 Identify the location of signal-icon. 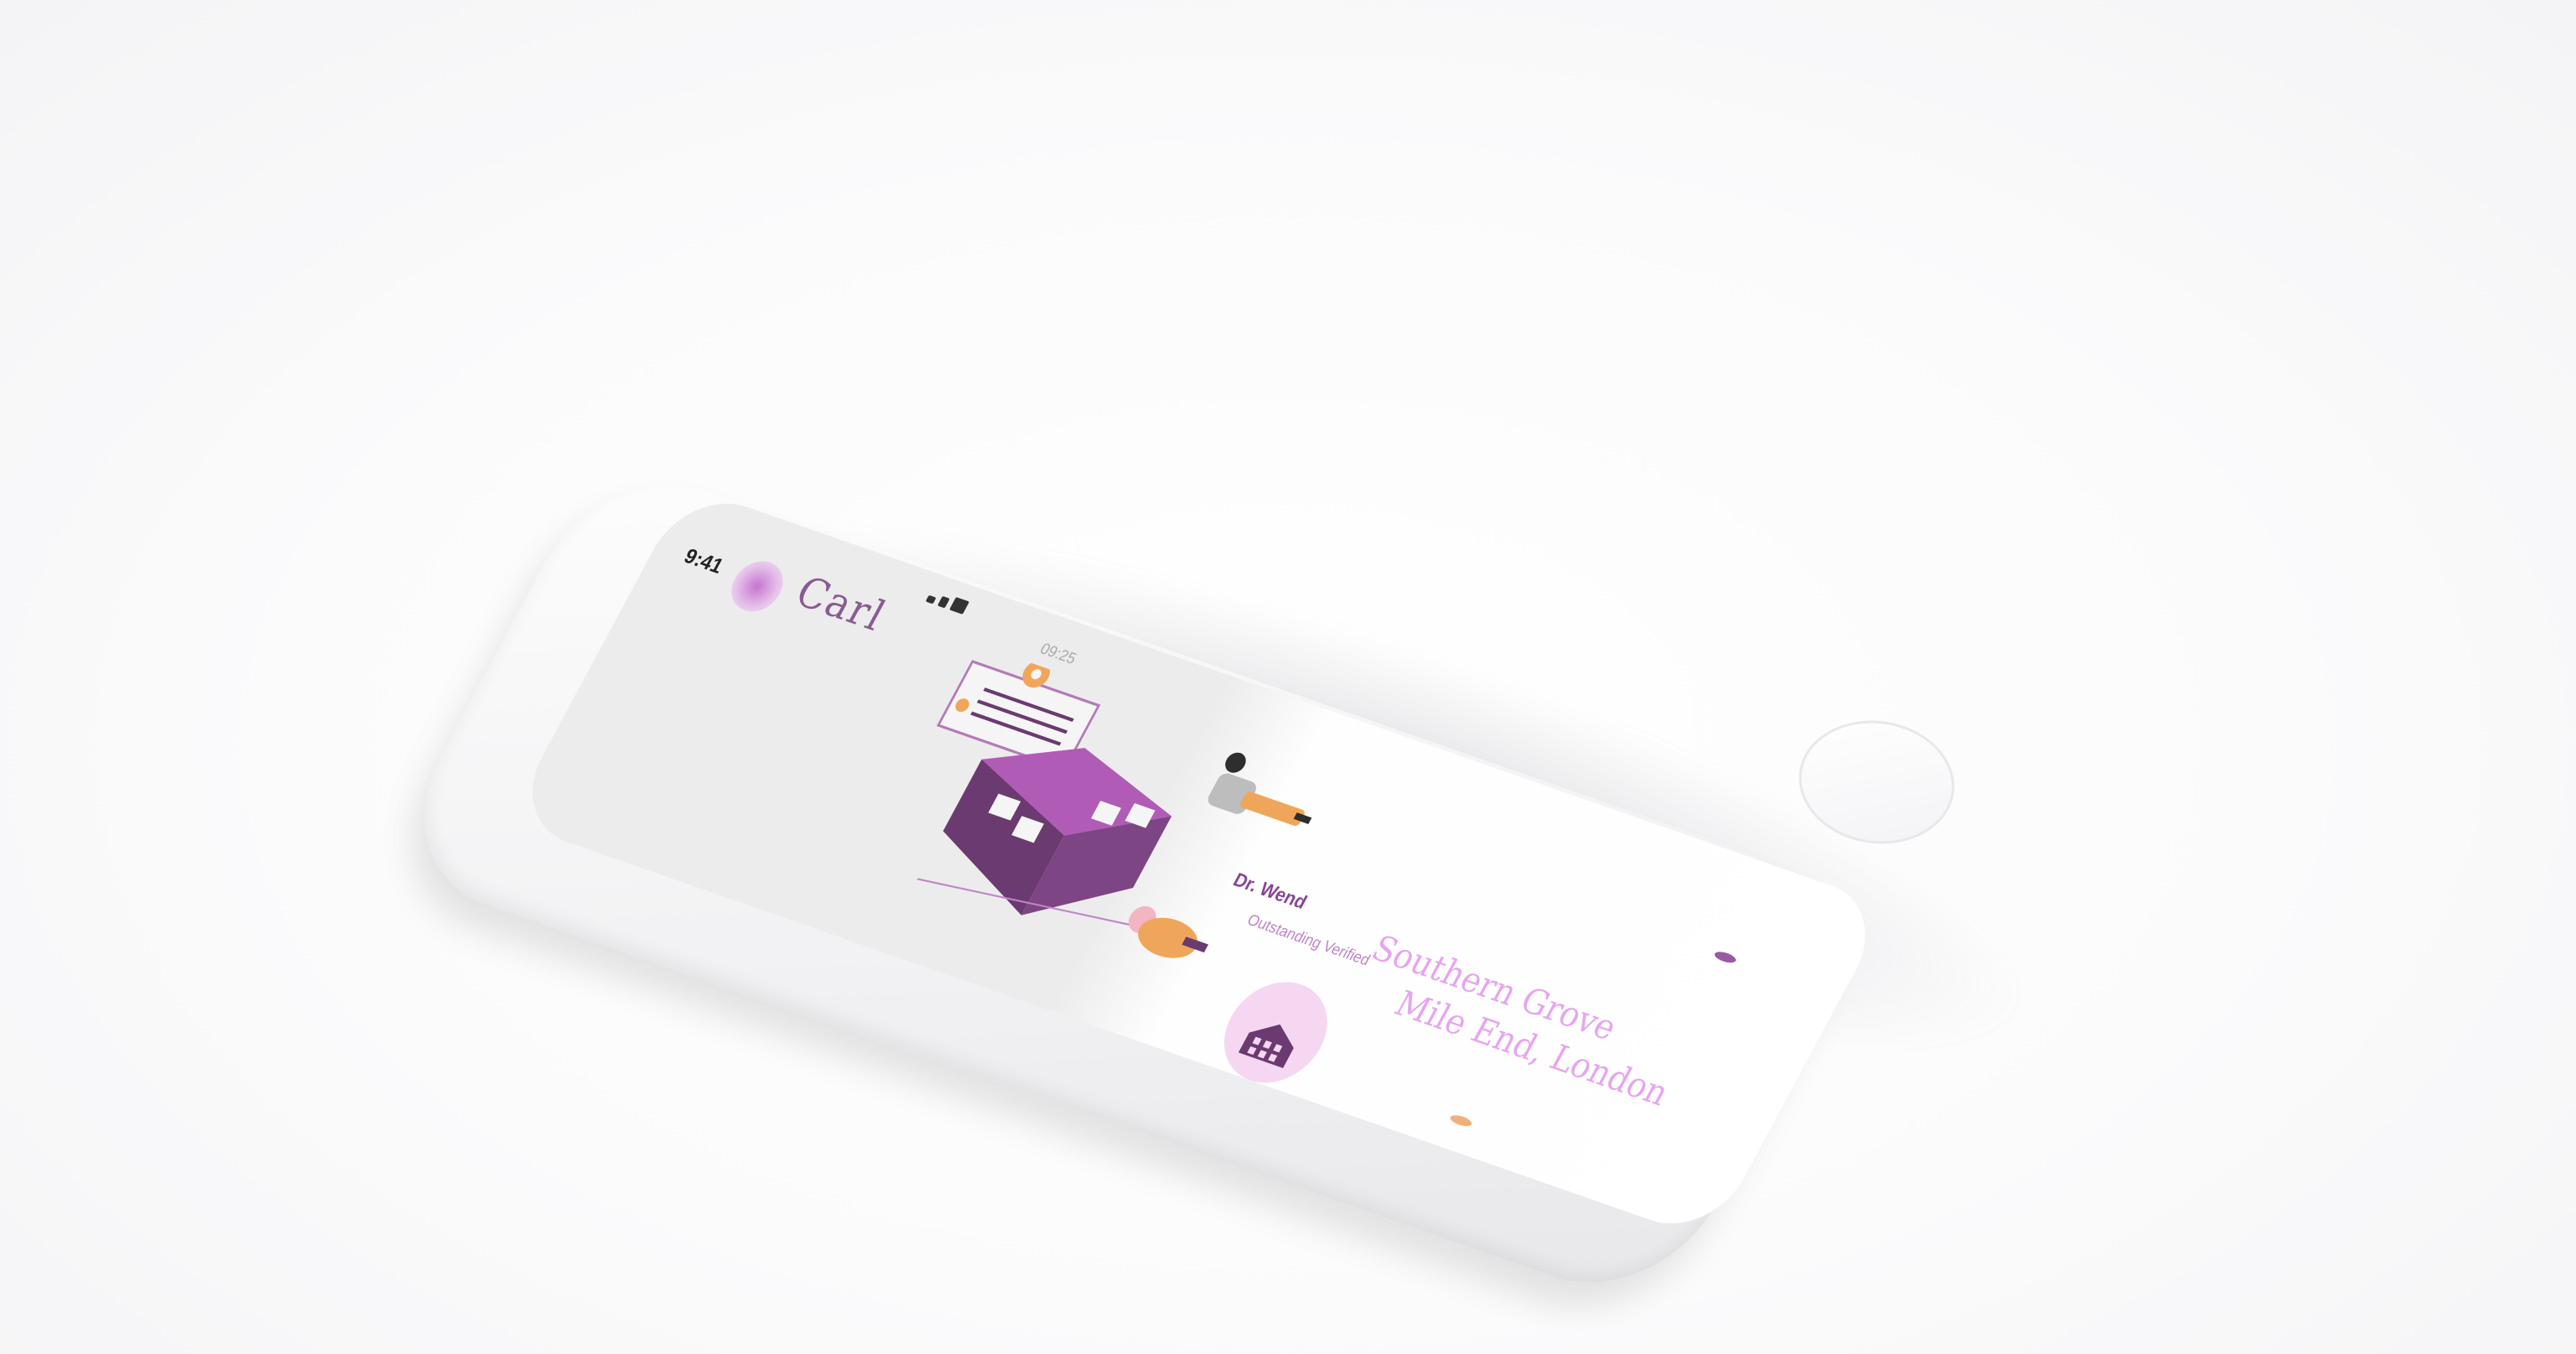
(931, 599).